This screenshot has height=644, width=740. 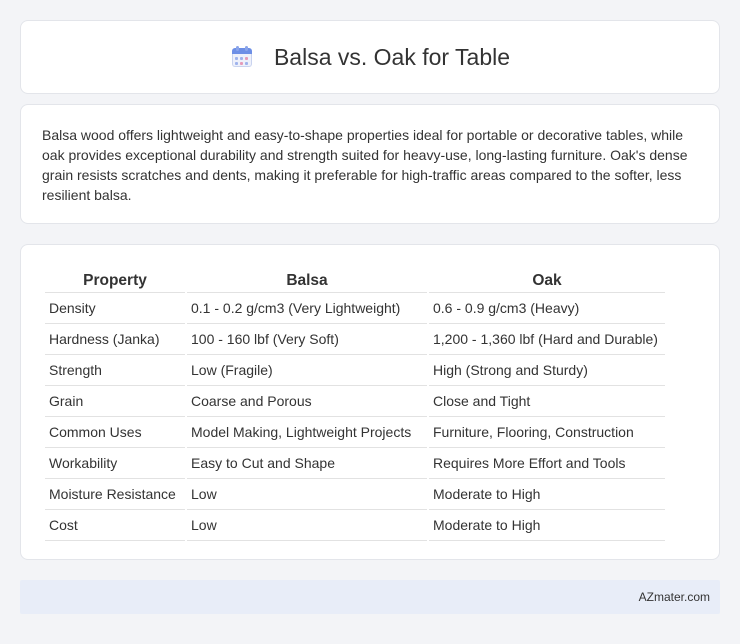 I want to click on property-cell: Density, so click(x=115, y=308).